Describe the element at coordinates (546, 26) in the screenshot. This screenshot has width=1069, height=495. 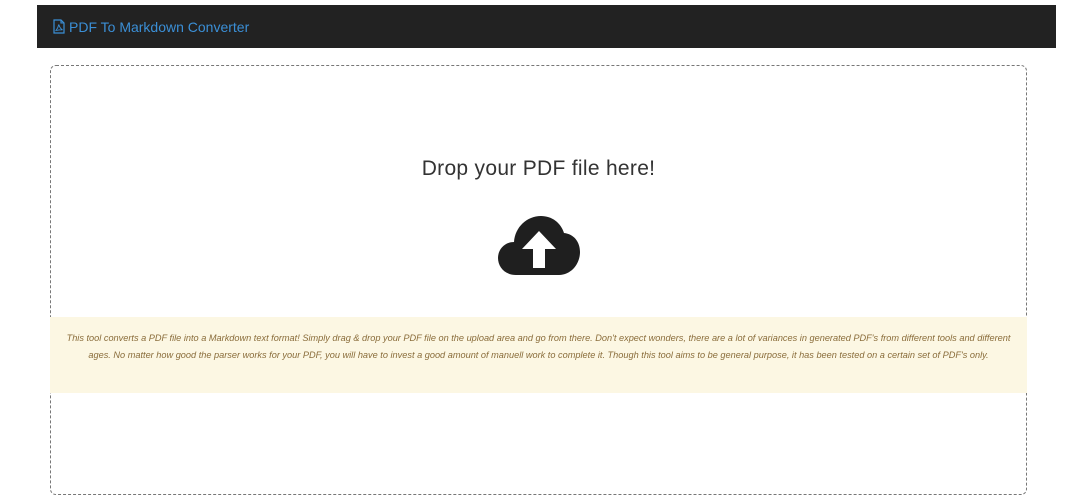
I see `top-navbar: PDF To Markdown Converter` at that location.